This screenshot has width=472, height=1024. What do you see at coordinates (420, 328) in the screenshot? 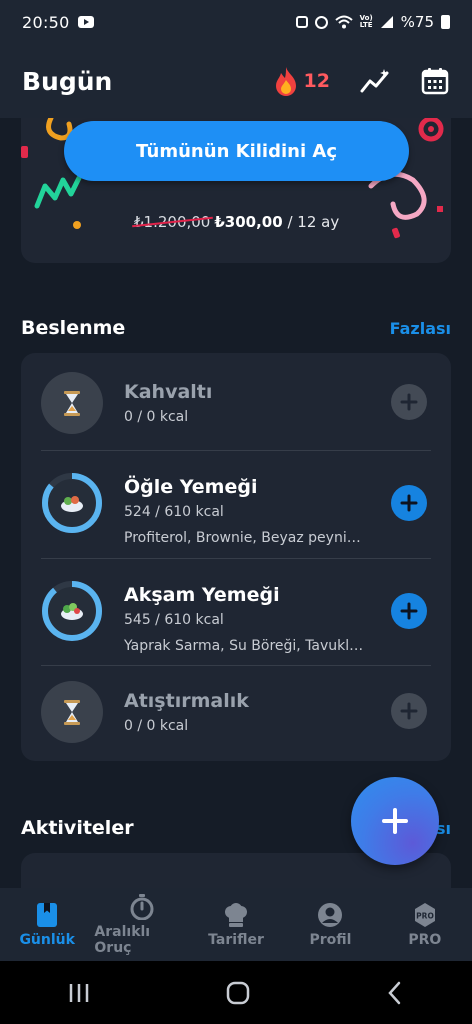
I see `nutrition-more-link: Fazlası` at bounding box center [420, 328].